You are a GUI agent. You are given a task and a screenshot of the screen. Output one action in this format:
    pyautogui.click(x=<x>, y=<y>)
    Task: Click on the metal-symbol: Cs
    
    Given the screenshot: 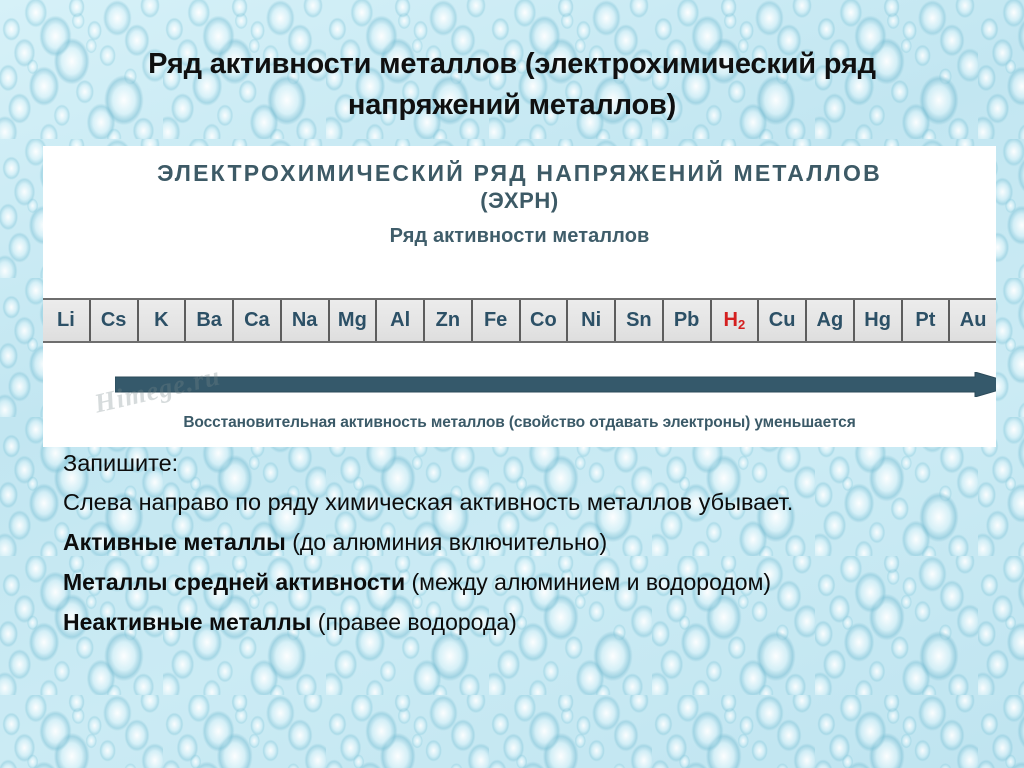 What is the action you would take?
    pyautogui.click(x=113, y=320)
    